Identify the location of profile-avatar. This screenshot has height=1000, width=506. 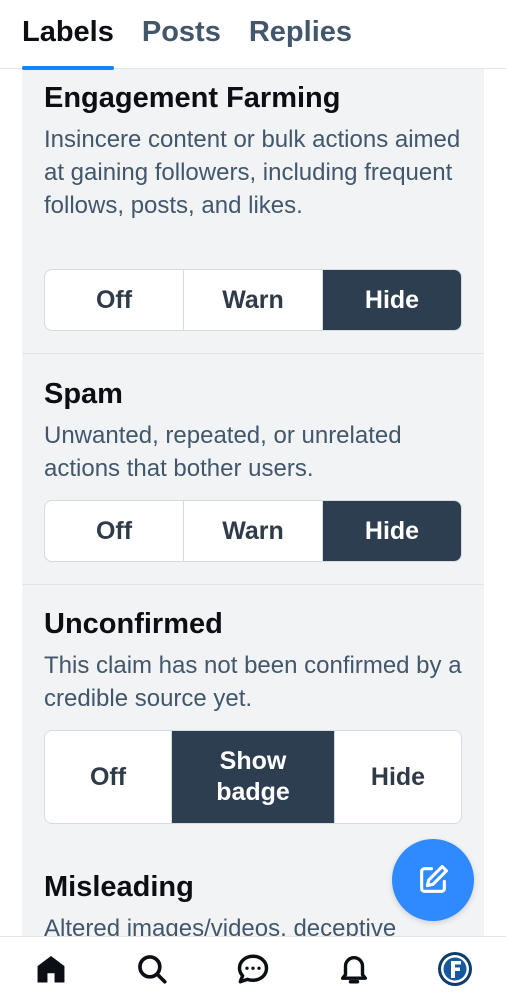
(455, 968).